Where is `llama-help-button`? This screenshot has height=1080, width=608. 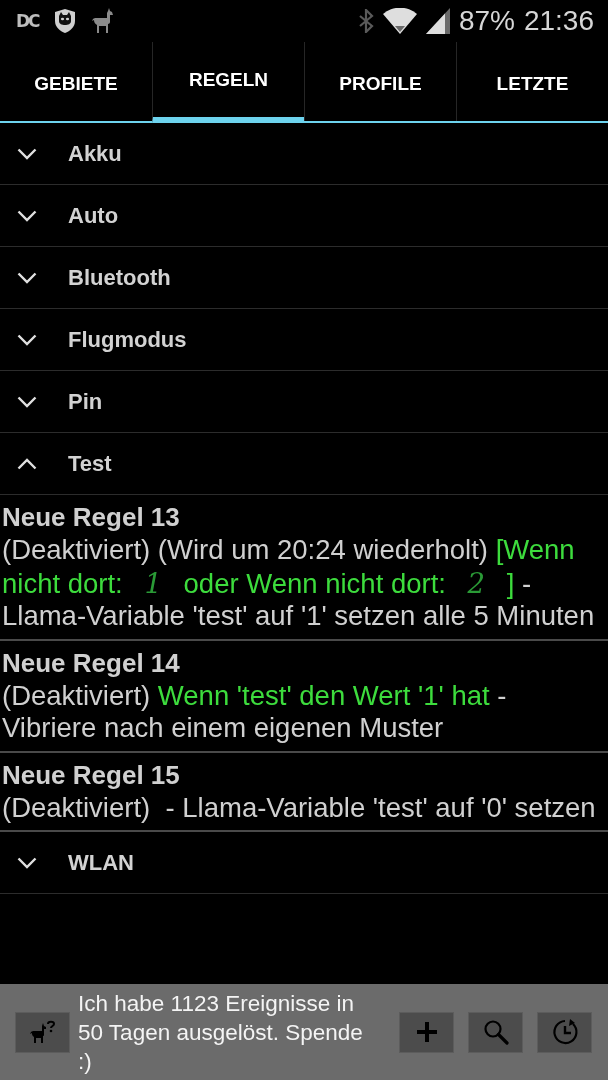
llama-help-button is located at coordinates (42, 1032).